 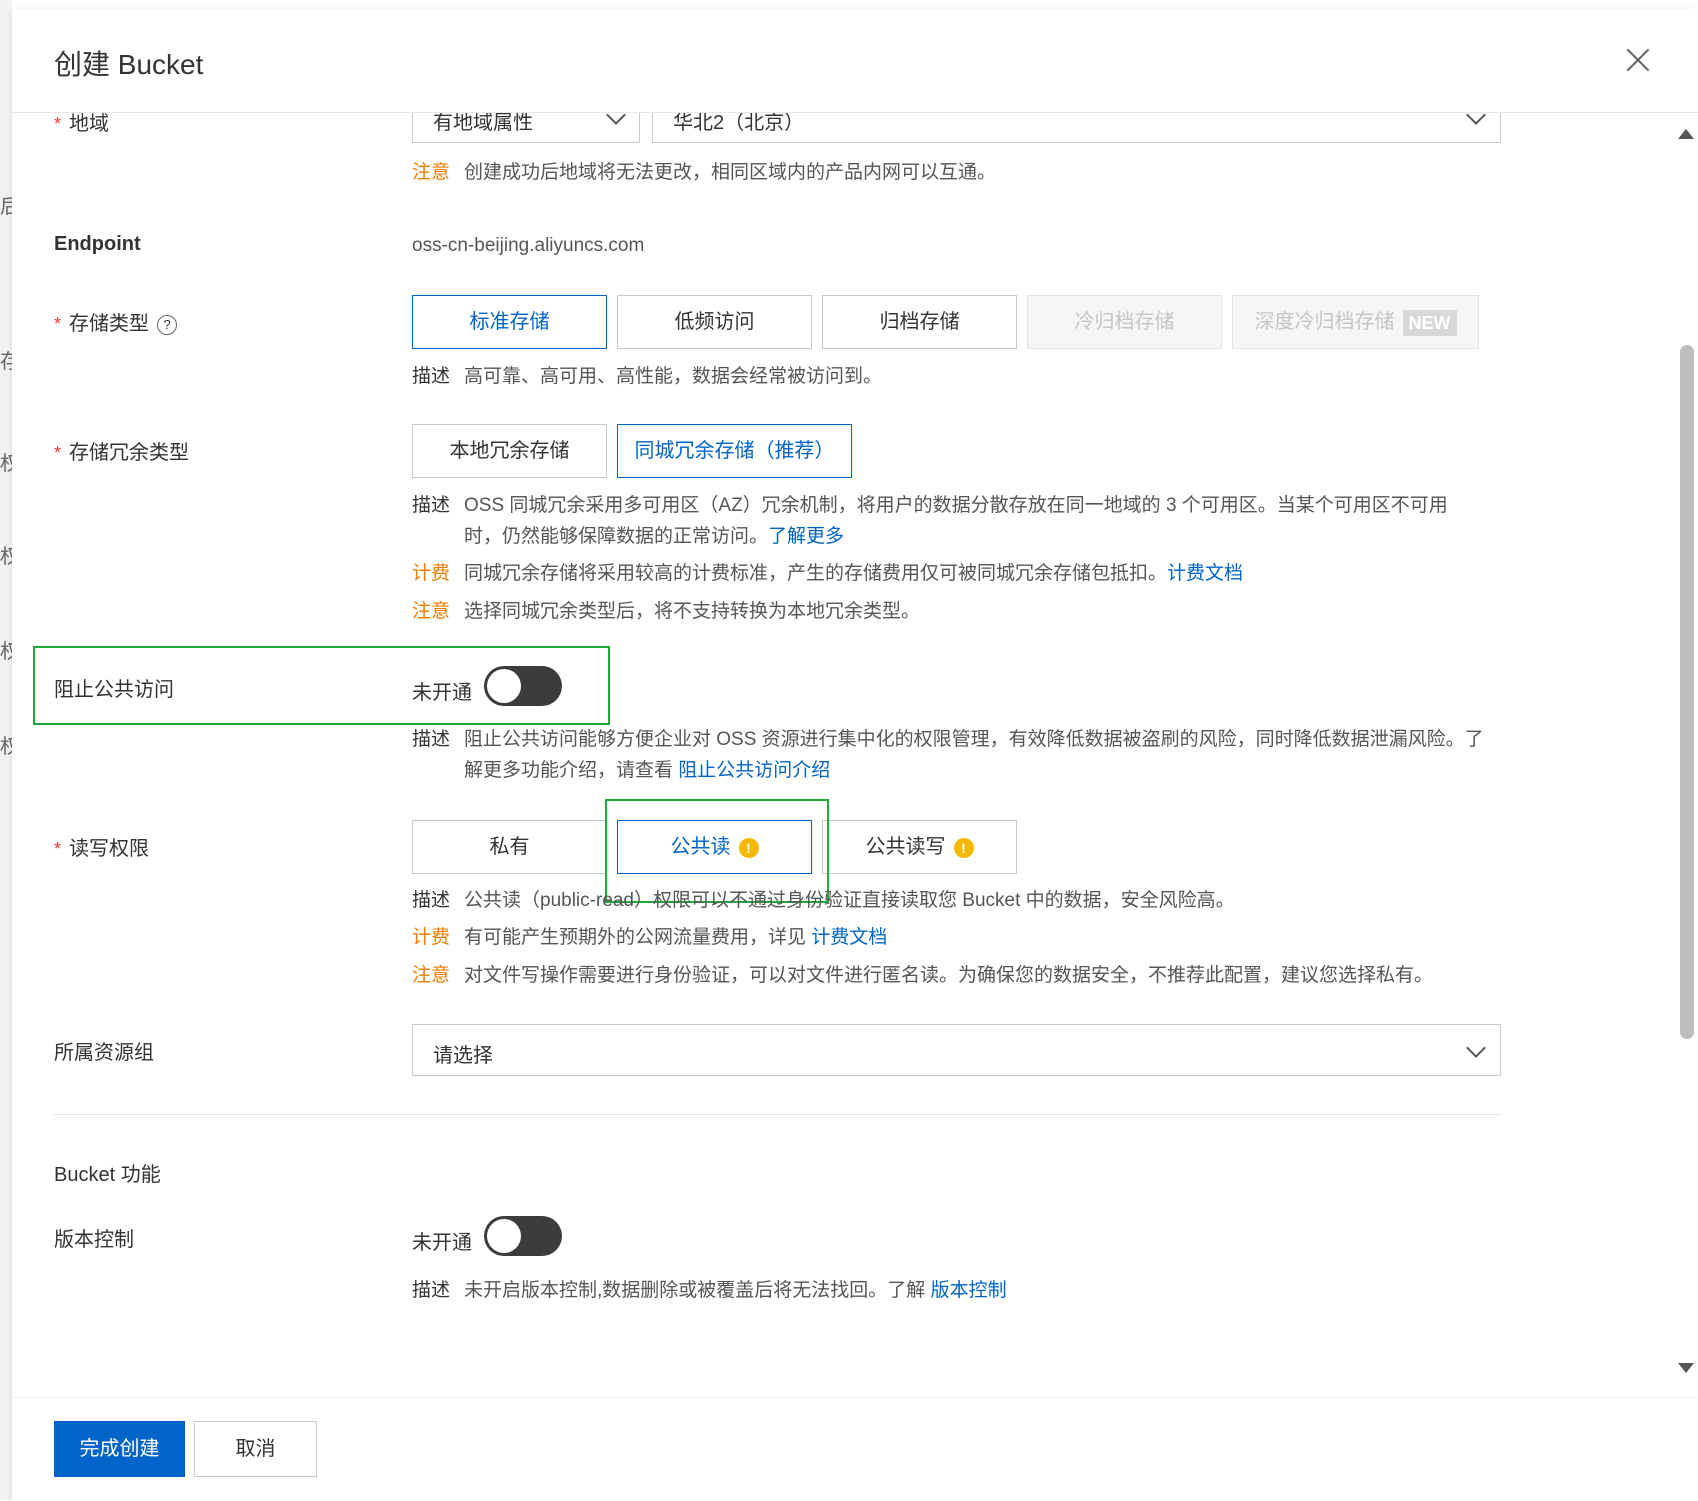 What do you see at coordinates (104, 1053) in the screenshot?
I see `resource-group-label: 所属资源组` at bounding box center [104, 1053].